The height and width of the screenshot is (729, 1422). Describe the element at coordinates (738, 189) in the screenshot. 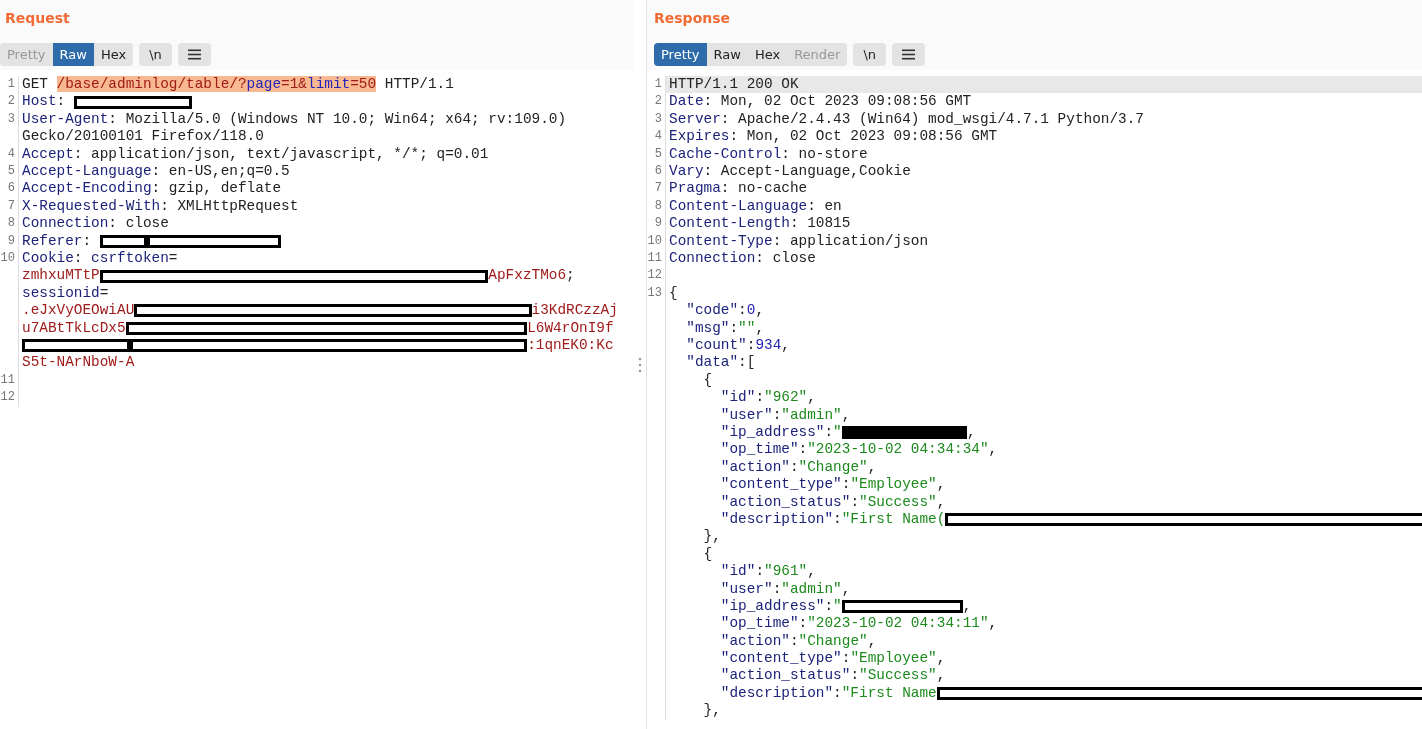

I see `code-line: Pragma: no-cache` at that location.